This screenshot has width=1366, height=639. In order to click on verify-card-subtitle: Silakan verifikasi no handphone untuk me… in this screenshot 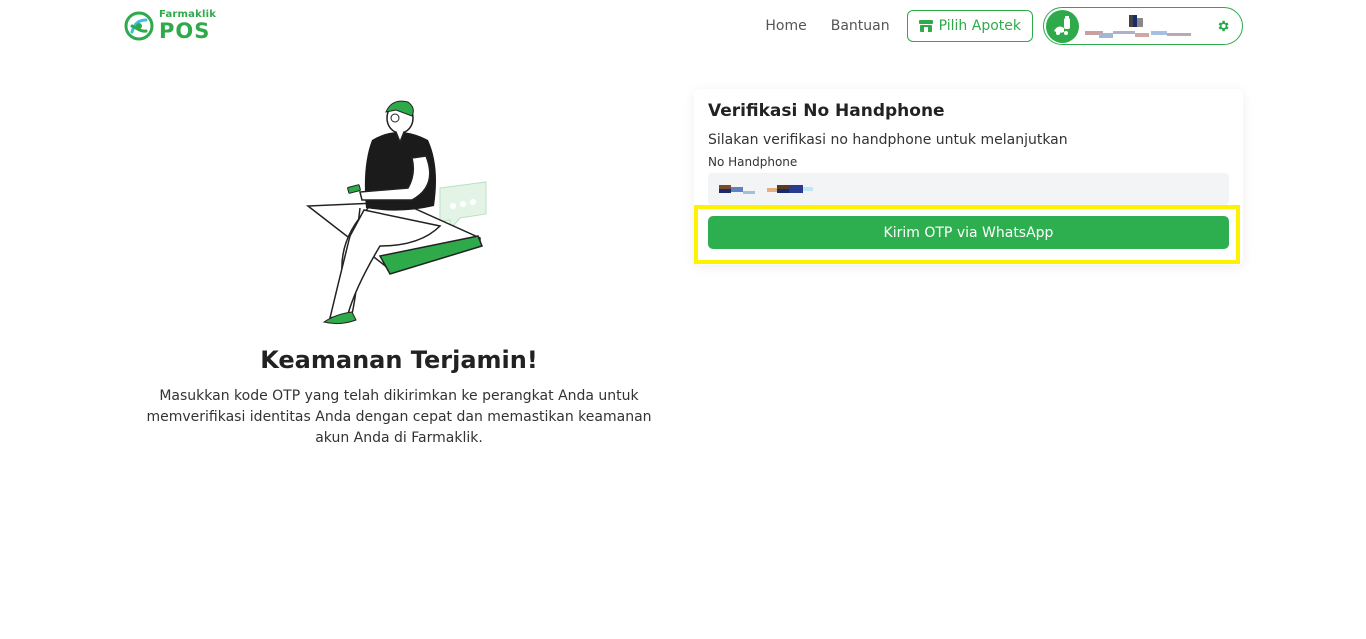, I will do `click(888, 140)`.